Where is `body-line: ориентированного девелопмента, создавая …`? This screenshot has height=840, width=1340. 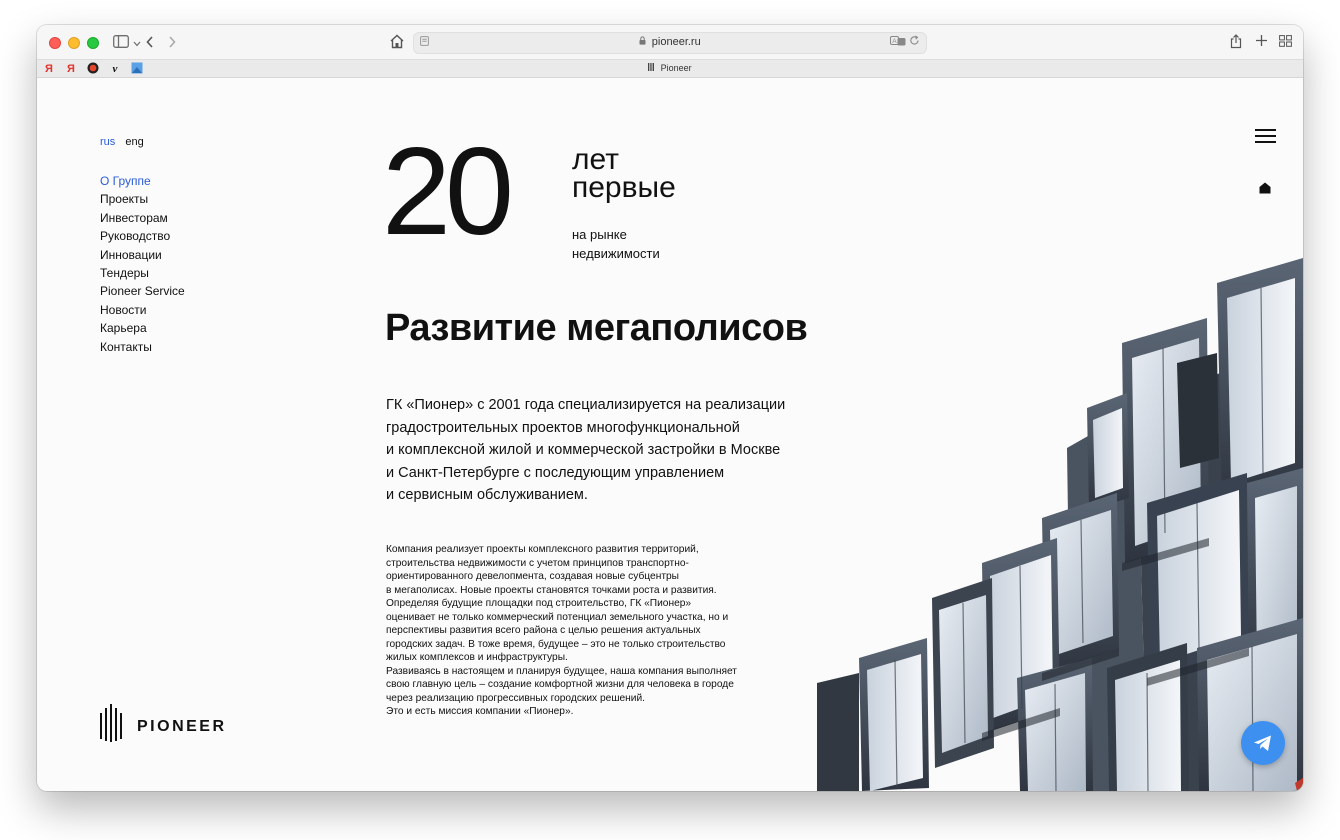
body-line: ориентированного девелопмента, создавая … is located at coordinates (532, 576).